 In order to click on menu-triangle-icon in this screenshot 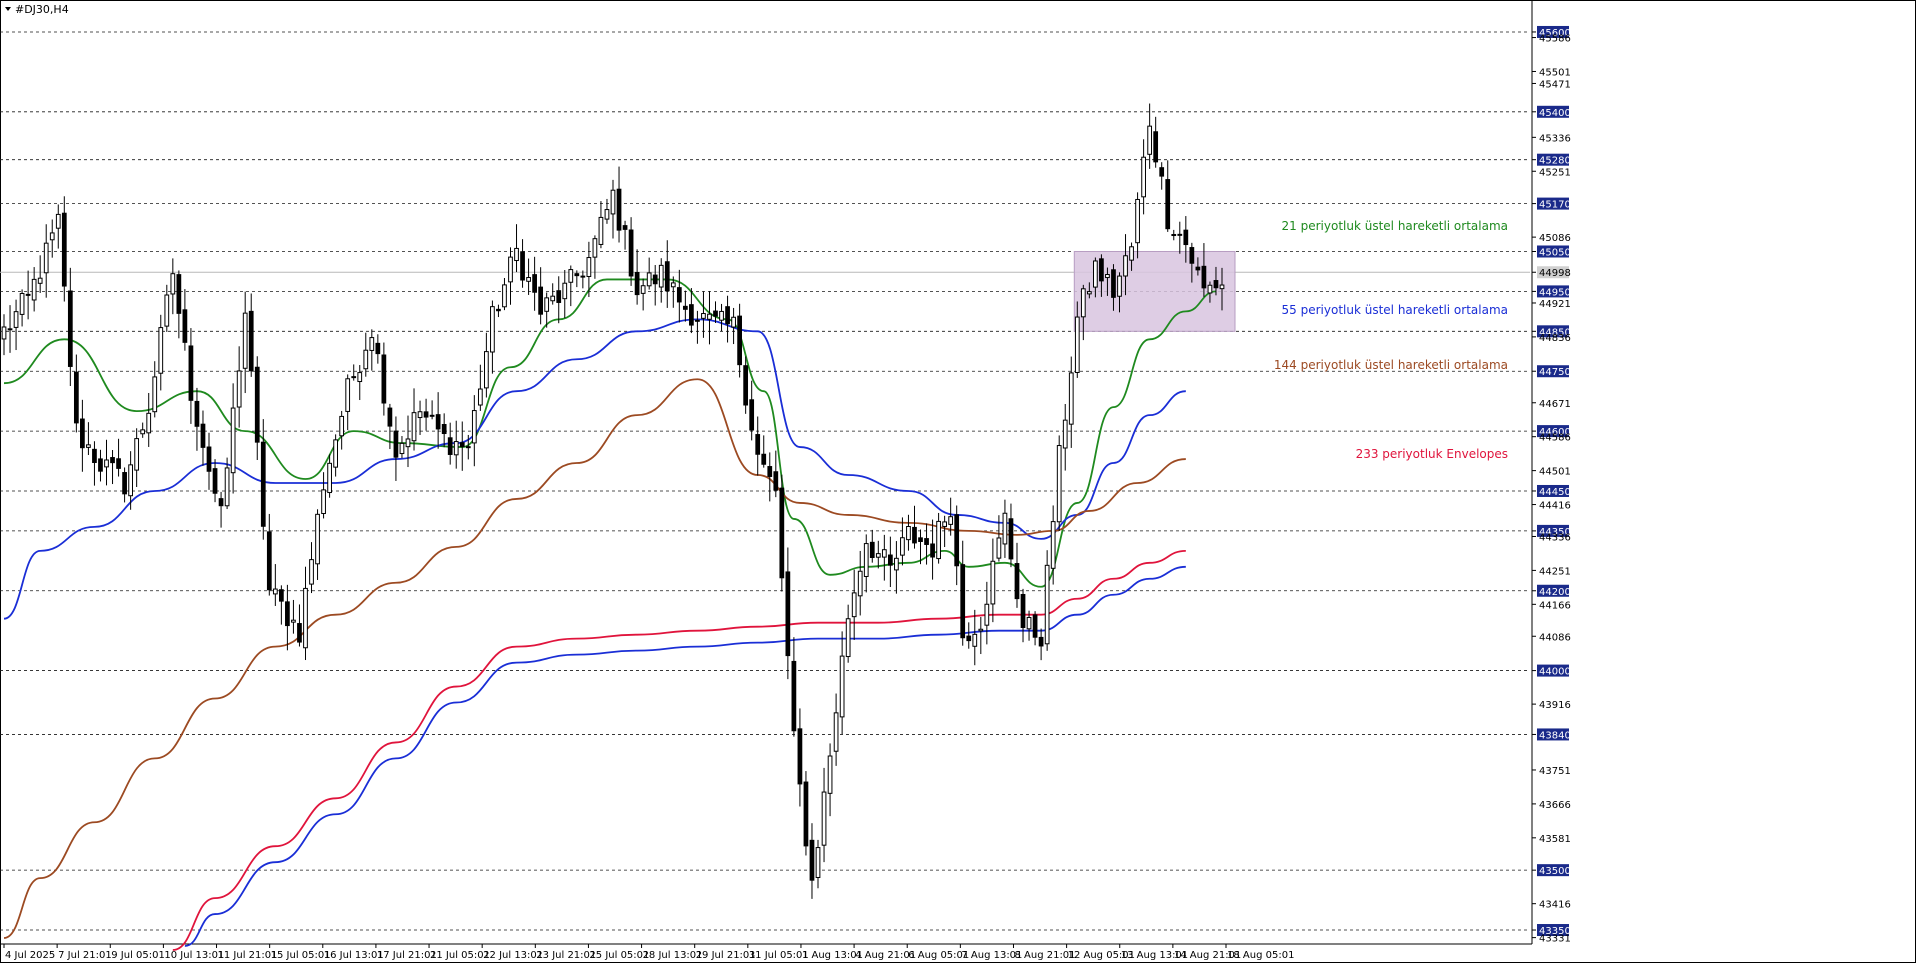, I will do `click(8, 9)`.